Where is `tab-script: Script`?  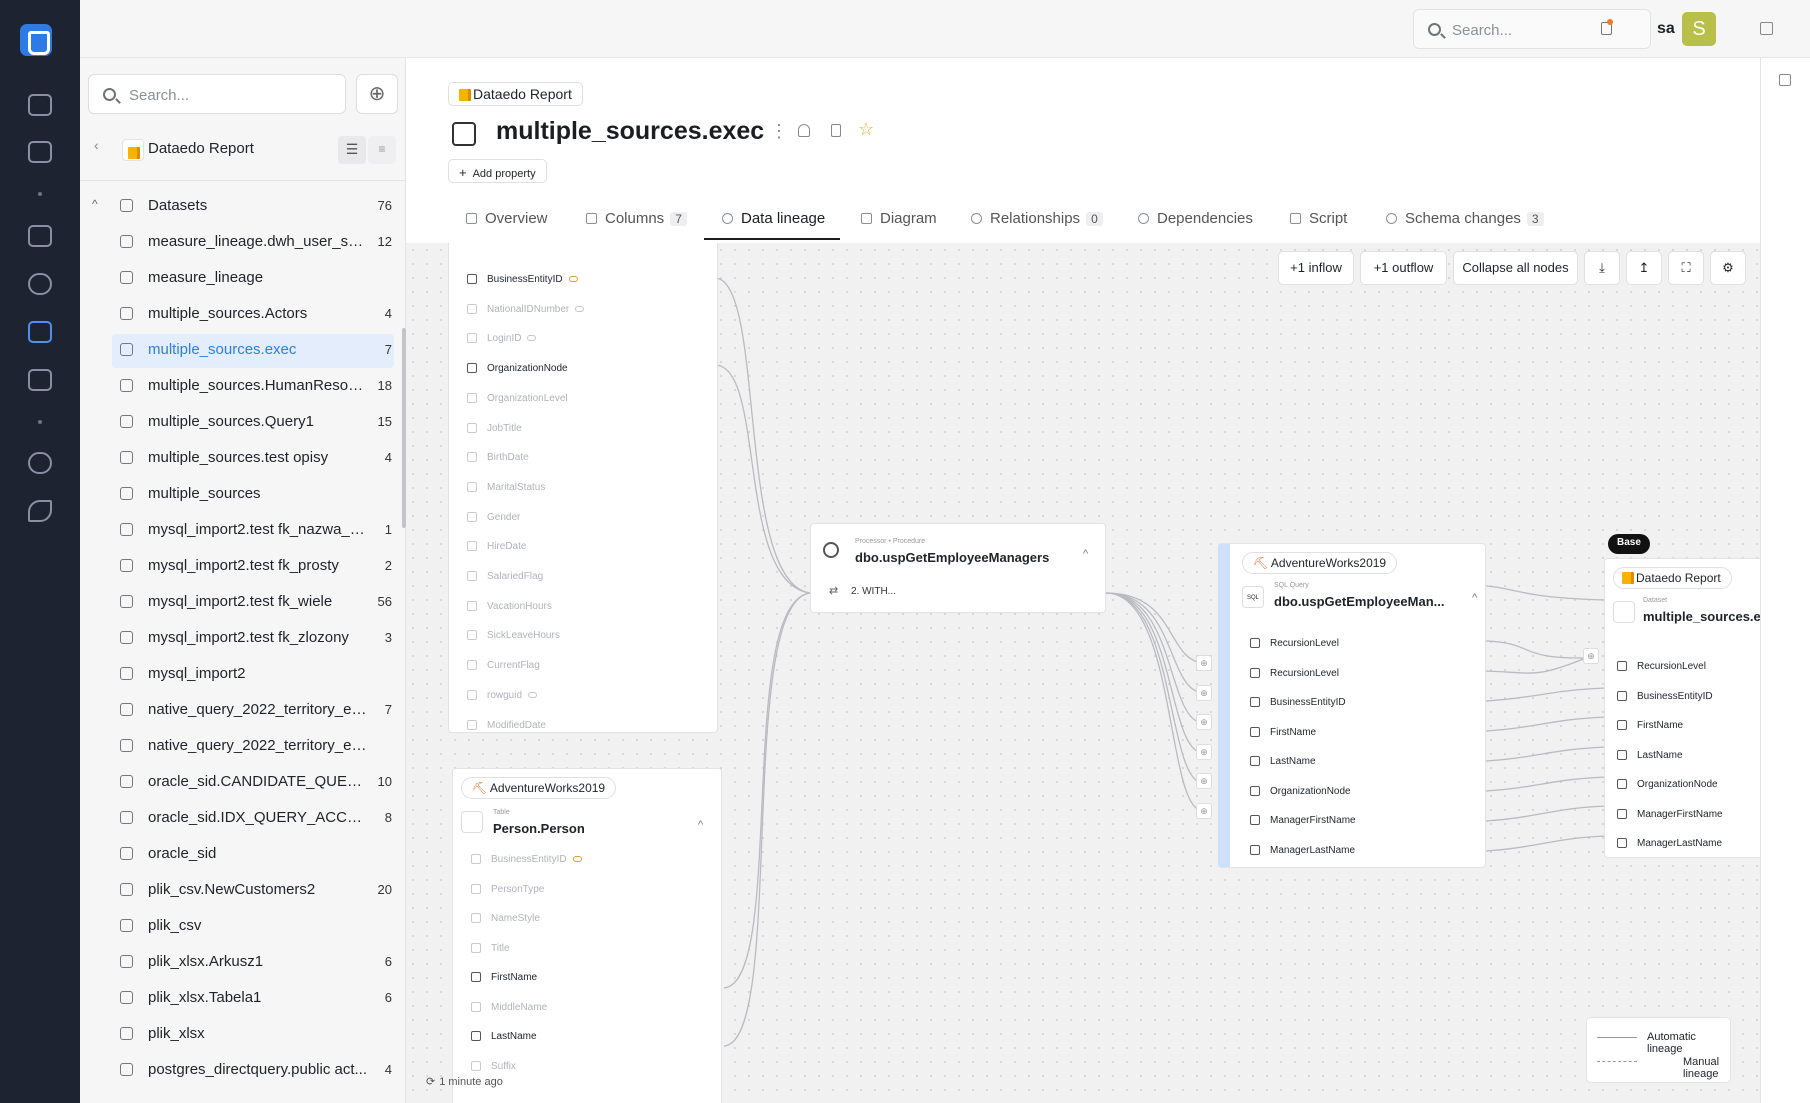
tab-script: Script is located at coordinates (1318, 218).